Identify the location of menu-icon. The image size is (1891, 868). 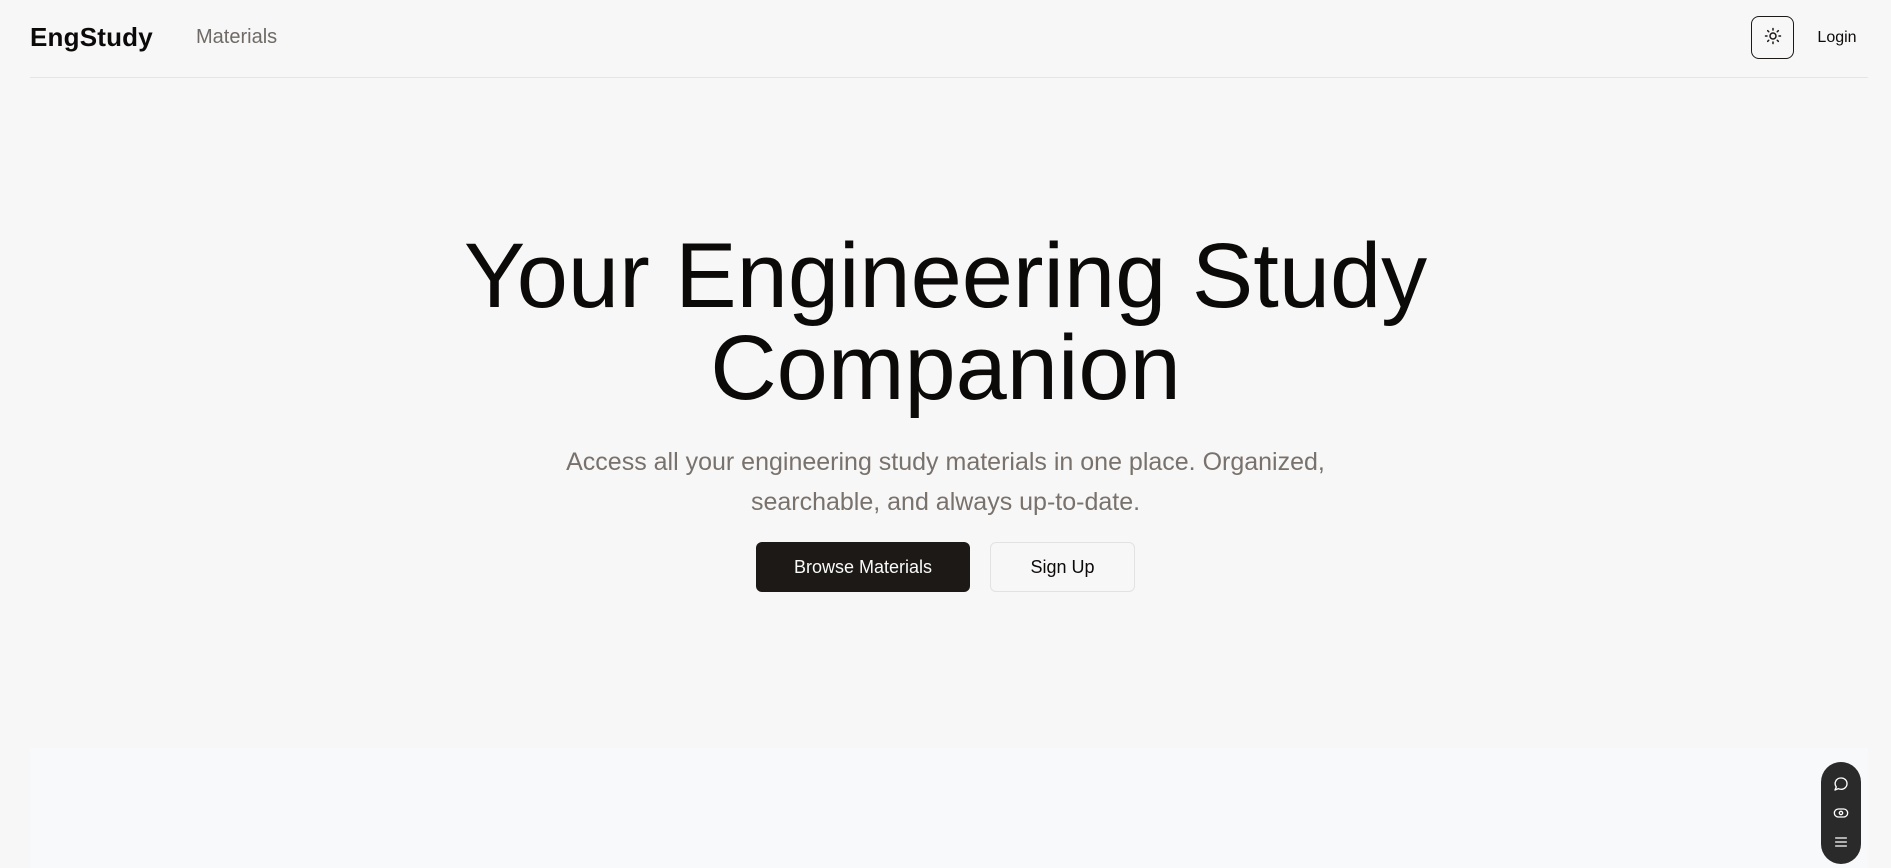
(1841, 842).